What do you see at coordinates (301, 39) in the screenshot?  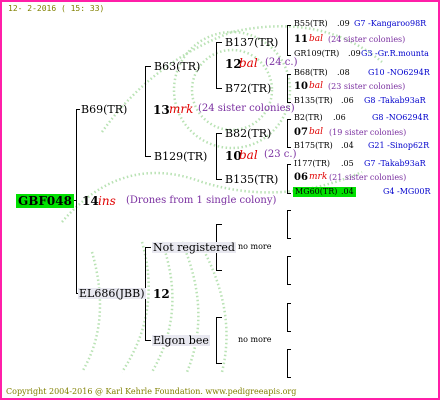 I see `g4-num: 11` at bounding box center [301, 39].